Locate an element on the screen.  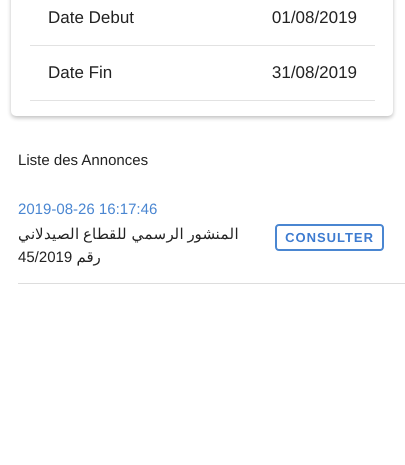
consult-button: CONSULTER is located at coordinates (329, 237).